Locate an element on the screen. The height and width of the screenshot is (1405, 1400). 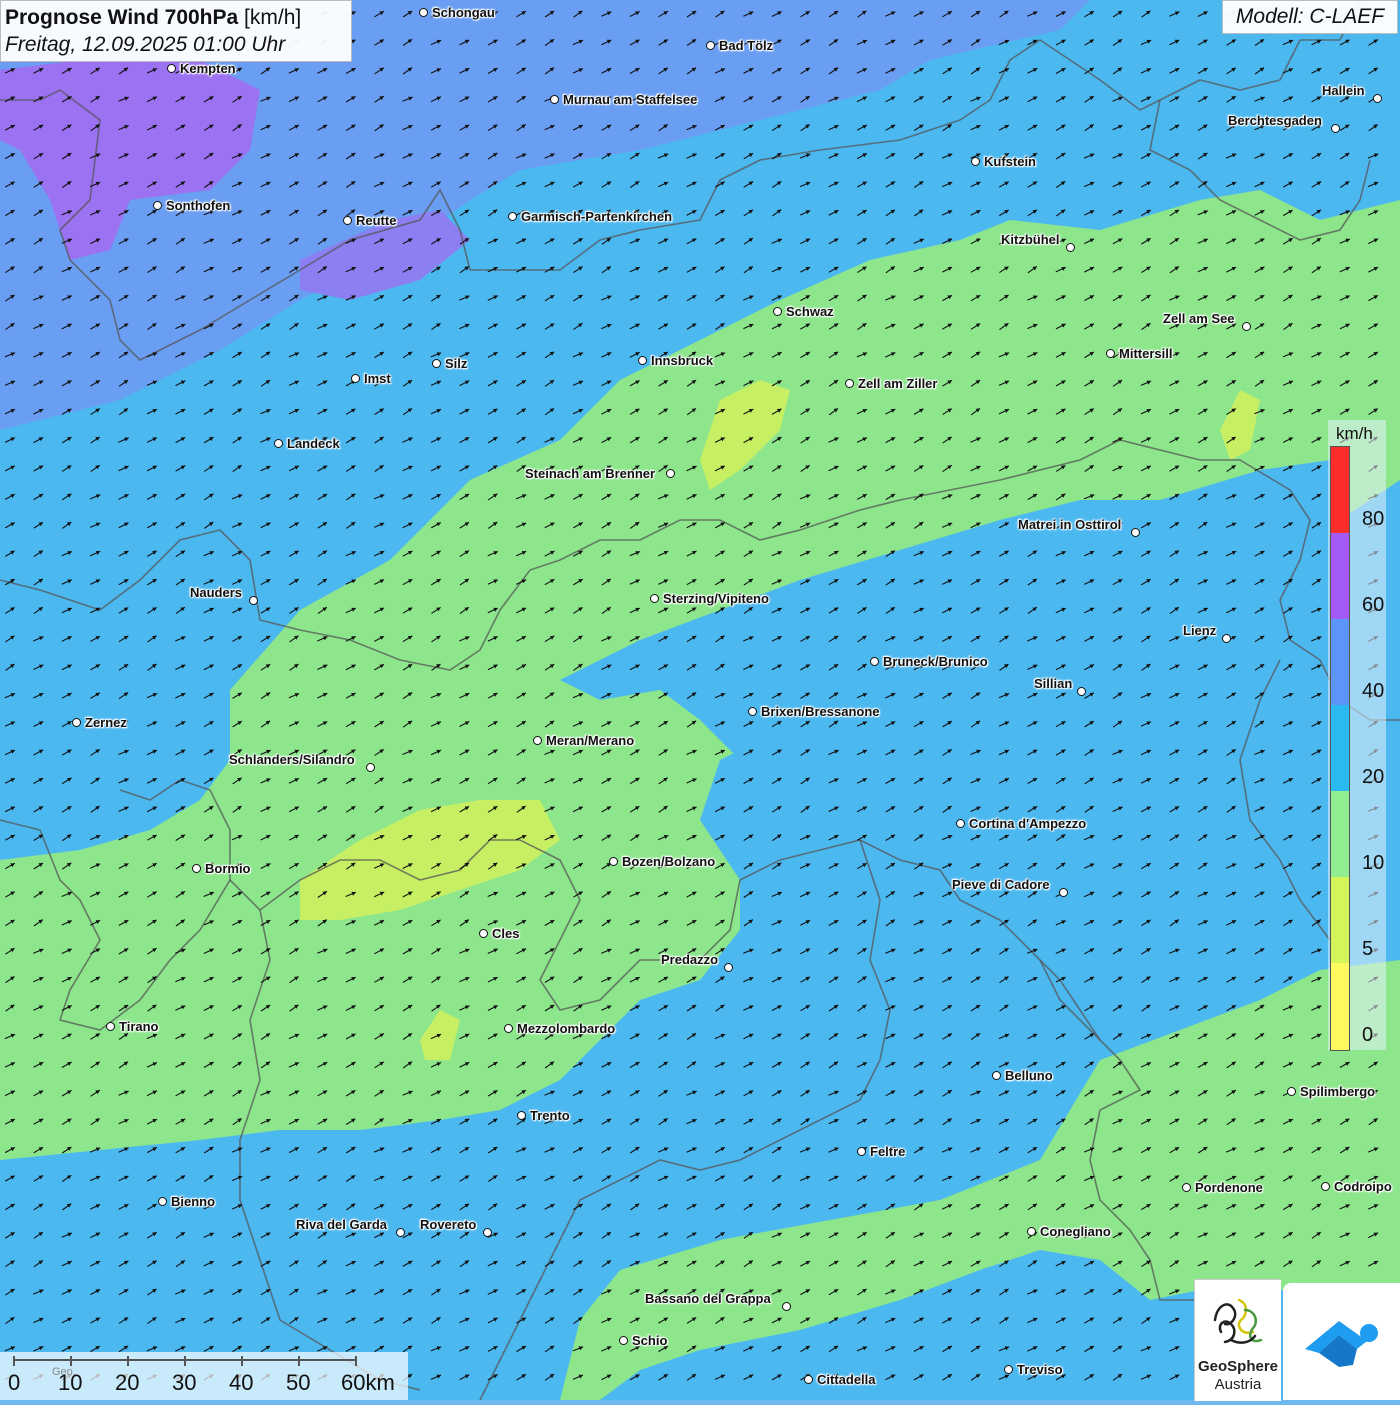
city-label: Schio is located at coordinates (650, 1340).